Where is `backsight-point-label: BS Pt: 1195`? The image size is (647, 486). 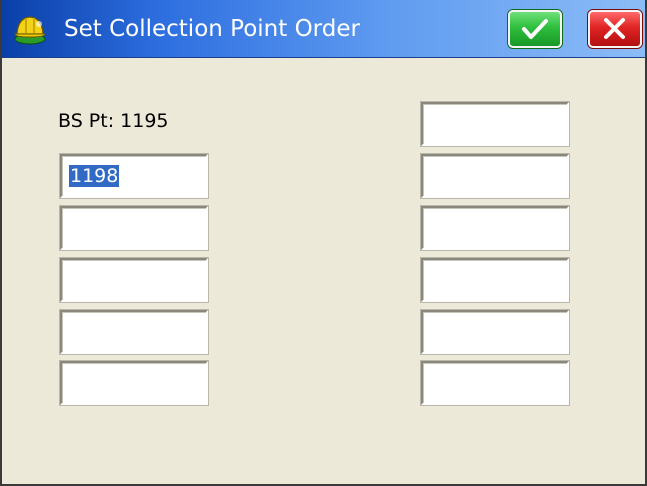
backsight-point-label: BS Pt: 1195 is located at coordinates (113, 121).